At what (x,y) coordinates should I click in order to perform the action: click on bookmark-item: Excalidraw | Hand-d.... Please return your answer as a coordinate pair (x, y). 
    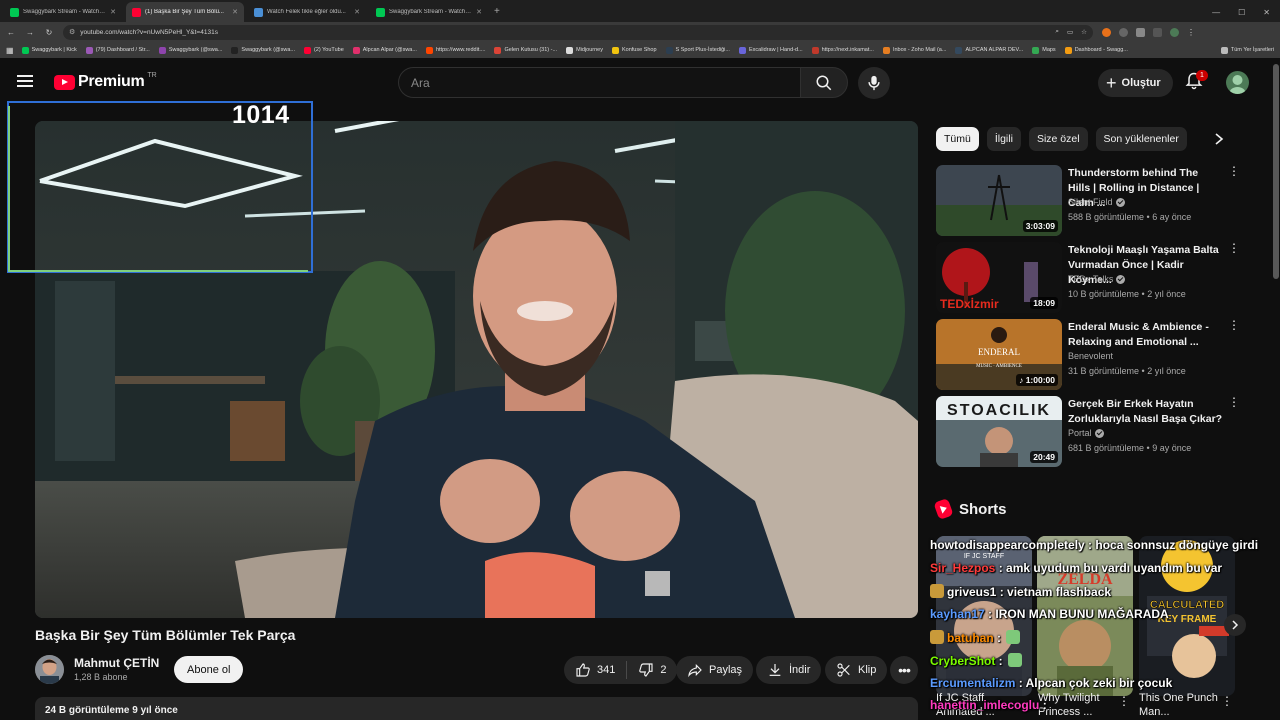
    Looking at the image, I should click on (770, 50).